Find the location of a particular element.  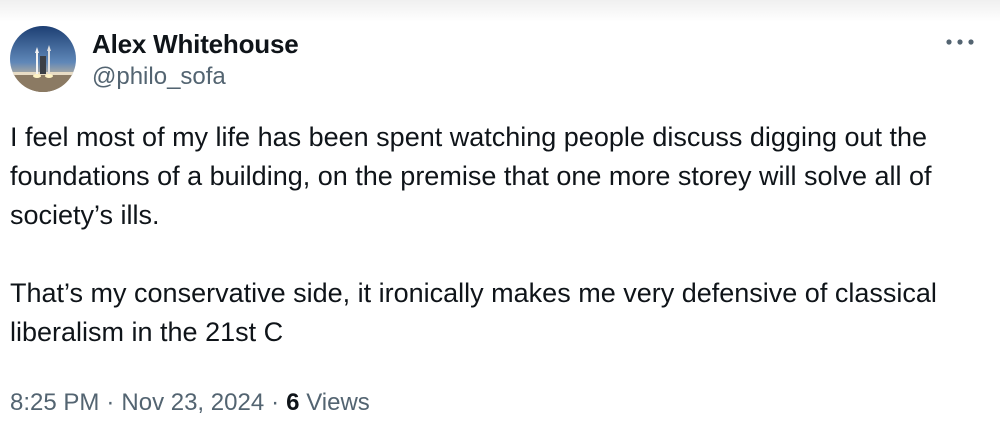

avatar is located at coordinates (43, 59).